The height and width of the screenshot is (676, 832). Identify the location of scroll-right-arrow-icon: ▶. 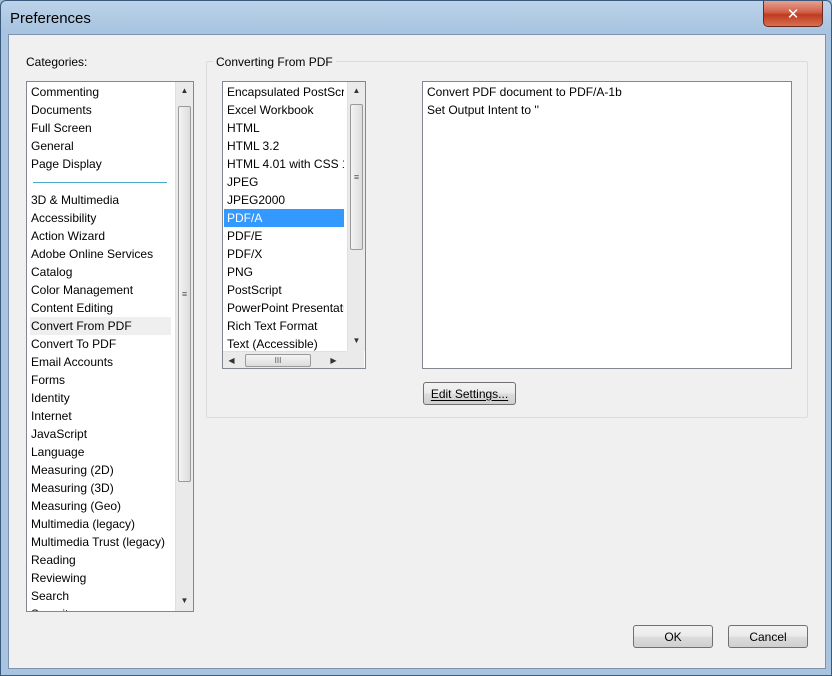
(333, 360).